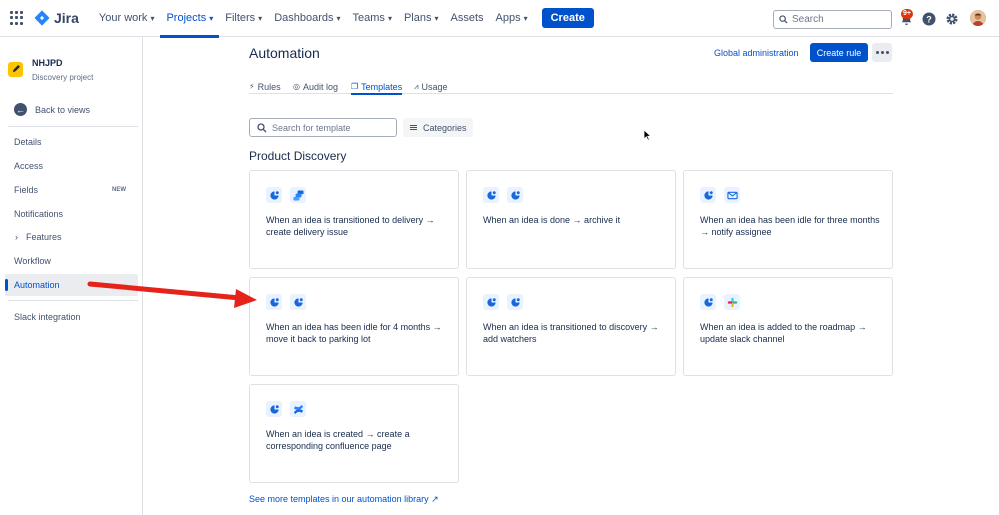  What do you see at coordinates (71, 285) in the screenshot?
I see `sidebar-item-automation: Automation` at bounding box center [71, 285].